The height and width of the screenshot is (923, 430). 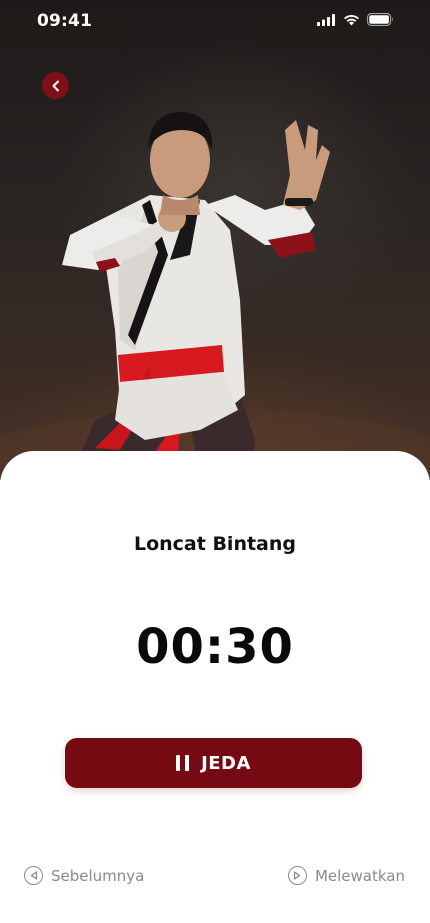 What do you see at coordinates (351, 19) in the screenshot?
I see `wifi-icon` at bounding box center [351, 19].